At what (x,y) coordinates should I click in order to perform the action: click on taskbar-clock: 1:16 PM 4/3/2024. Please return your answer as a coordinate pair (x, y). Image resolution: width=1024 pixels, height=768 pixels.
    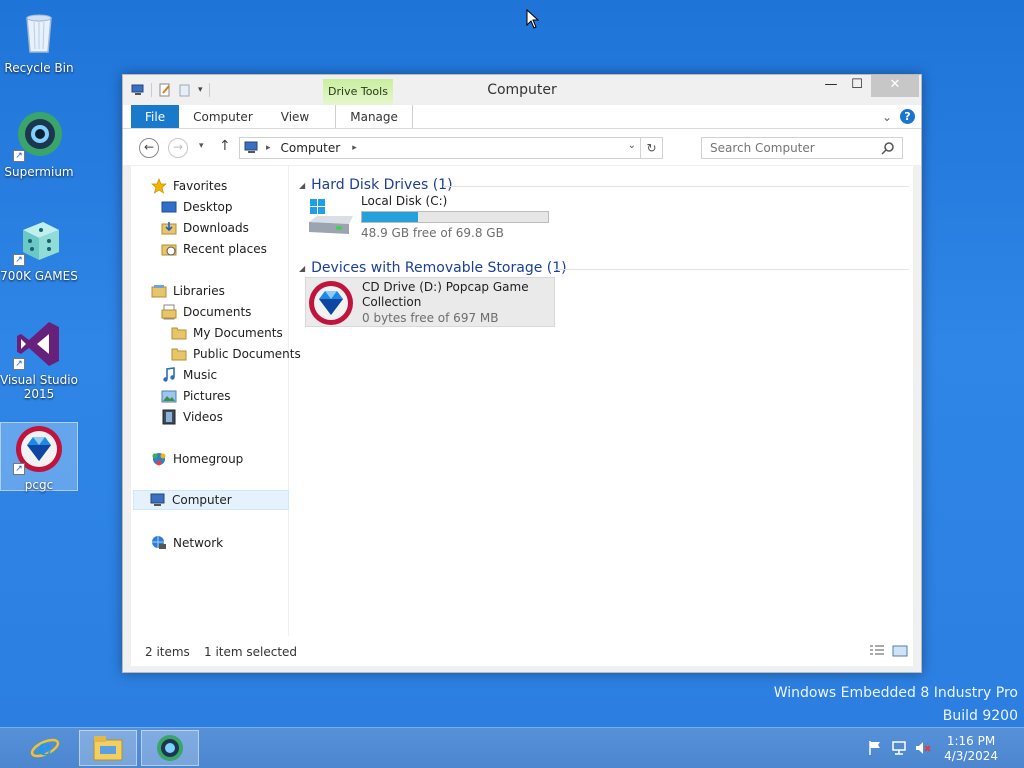
    Looking at the image, I should click on (971, 749).